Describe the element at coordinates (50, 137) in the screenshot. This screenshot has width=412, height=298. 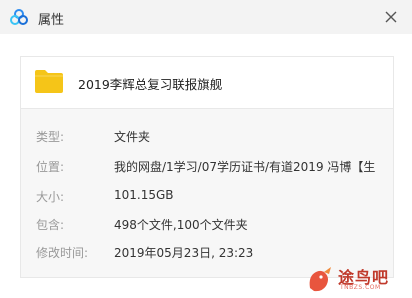
I see `type-label: 类型:` at that location.